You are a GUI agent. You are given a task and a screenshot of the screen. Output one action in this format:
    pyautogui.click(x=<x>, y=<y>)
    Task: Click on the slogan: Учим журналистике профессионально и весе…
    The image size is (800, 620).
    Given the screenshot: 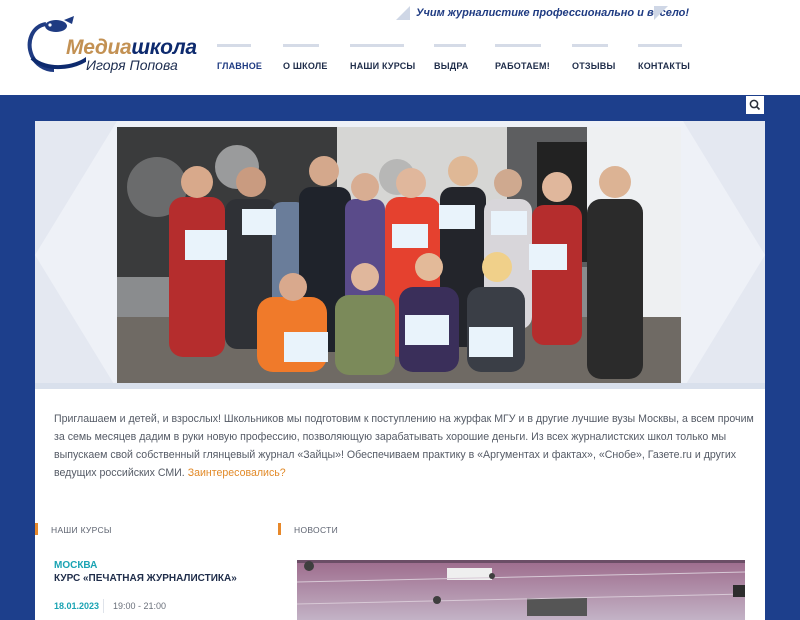 What is the action you would take?
    pyautogui.click(x=542, y=14)
    